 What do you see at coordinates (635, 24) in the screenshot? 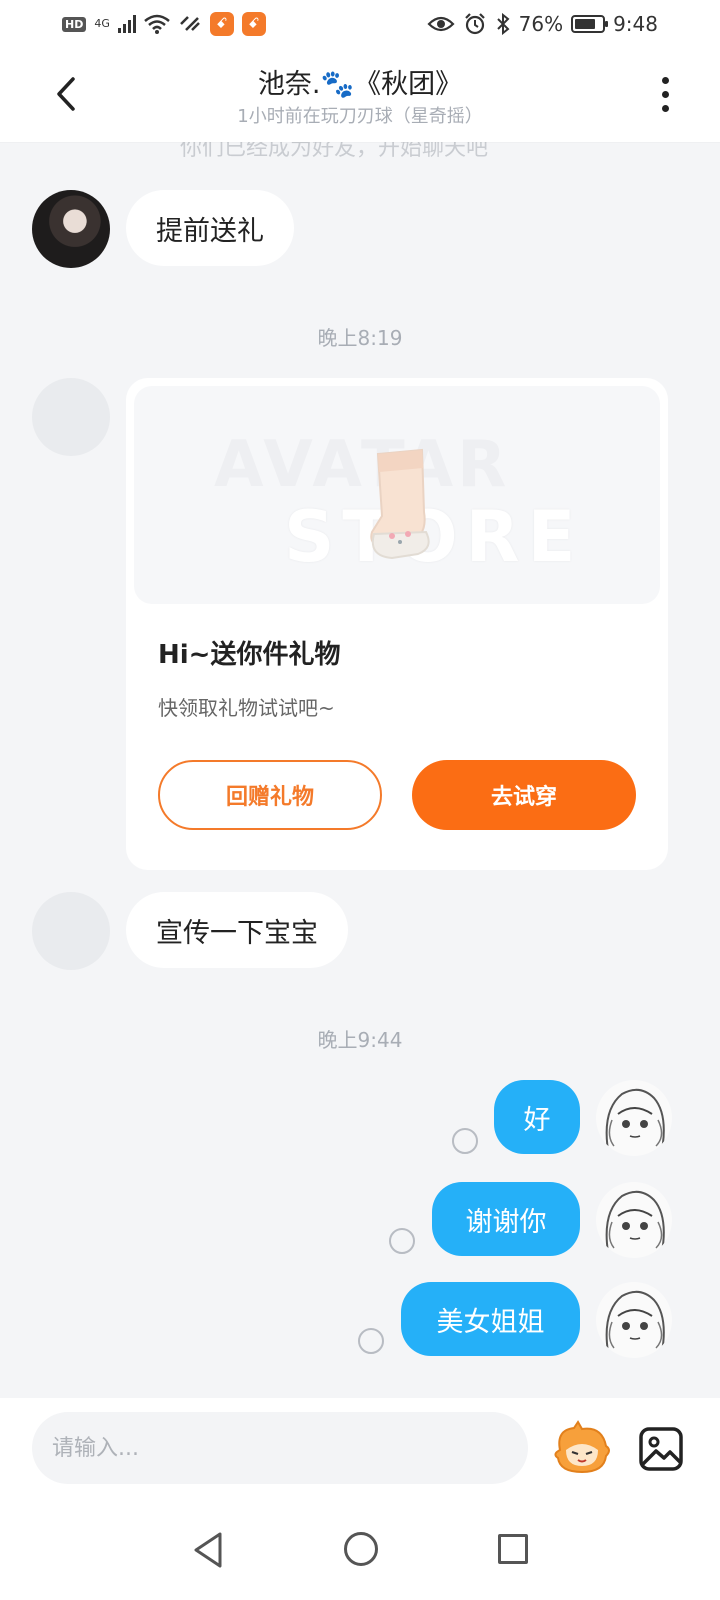
I see `clock: 9:48` at bounding box center [635, 24].